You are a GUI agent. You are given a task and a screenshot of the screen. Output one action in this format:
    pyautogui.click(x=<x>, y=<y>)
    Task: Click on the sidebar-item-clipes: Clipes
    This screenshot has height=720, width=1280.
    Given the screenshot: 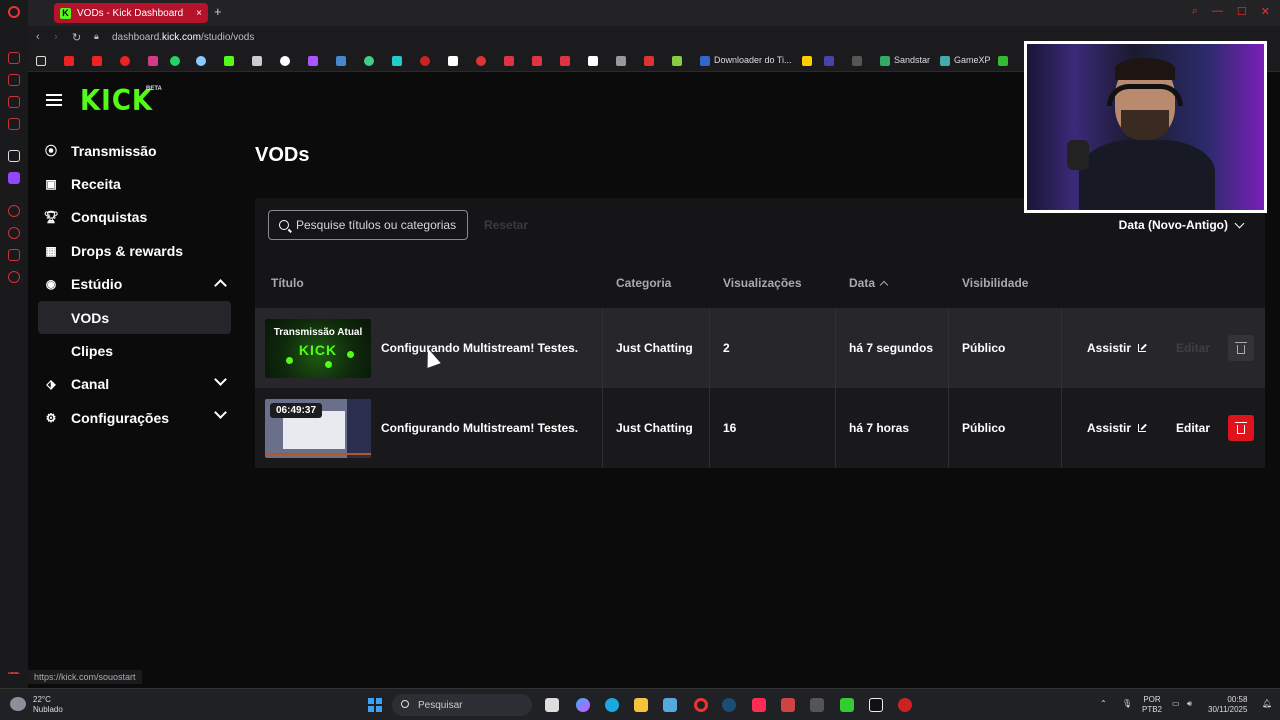 What is the action you would take?
    pyautogui.click(x=134, y=350)
    